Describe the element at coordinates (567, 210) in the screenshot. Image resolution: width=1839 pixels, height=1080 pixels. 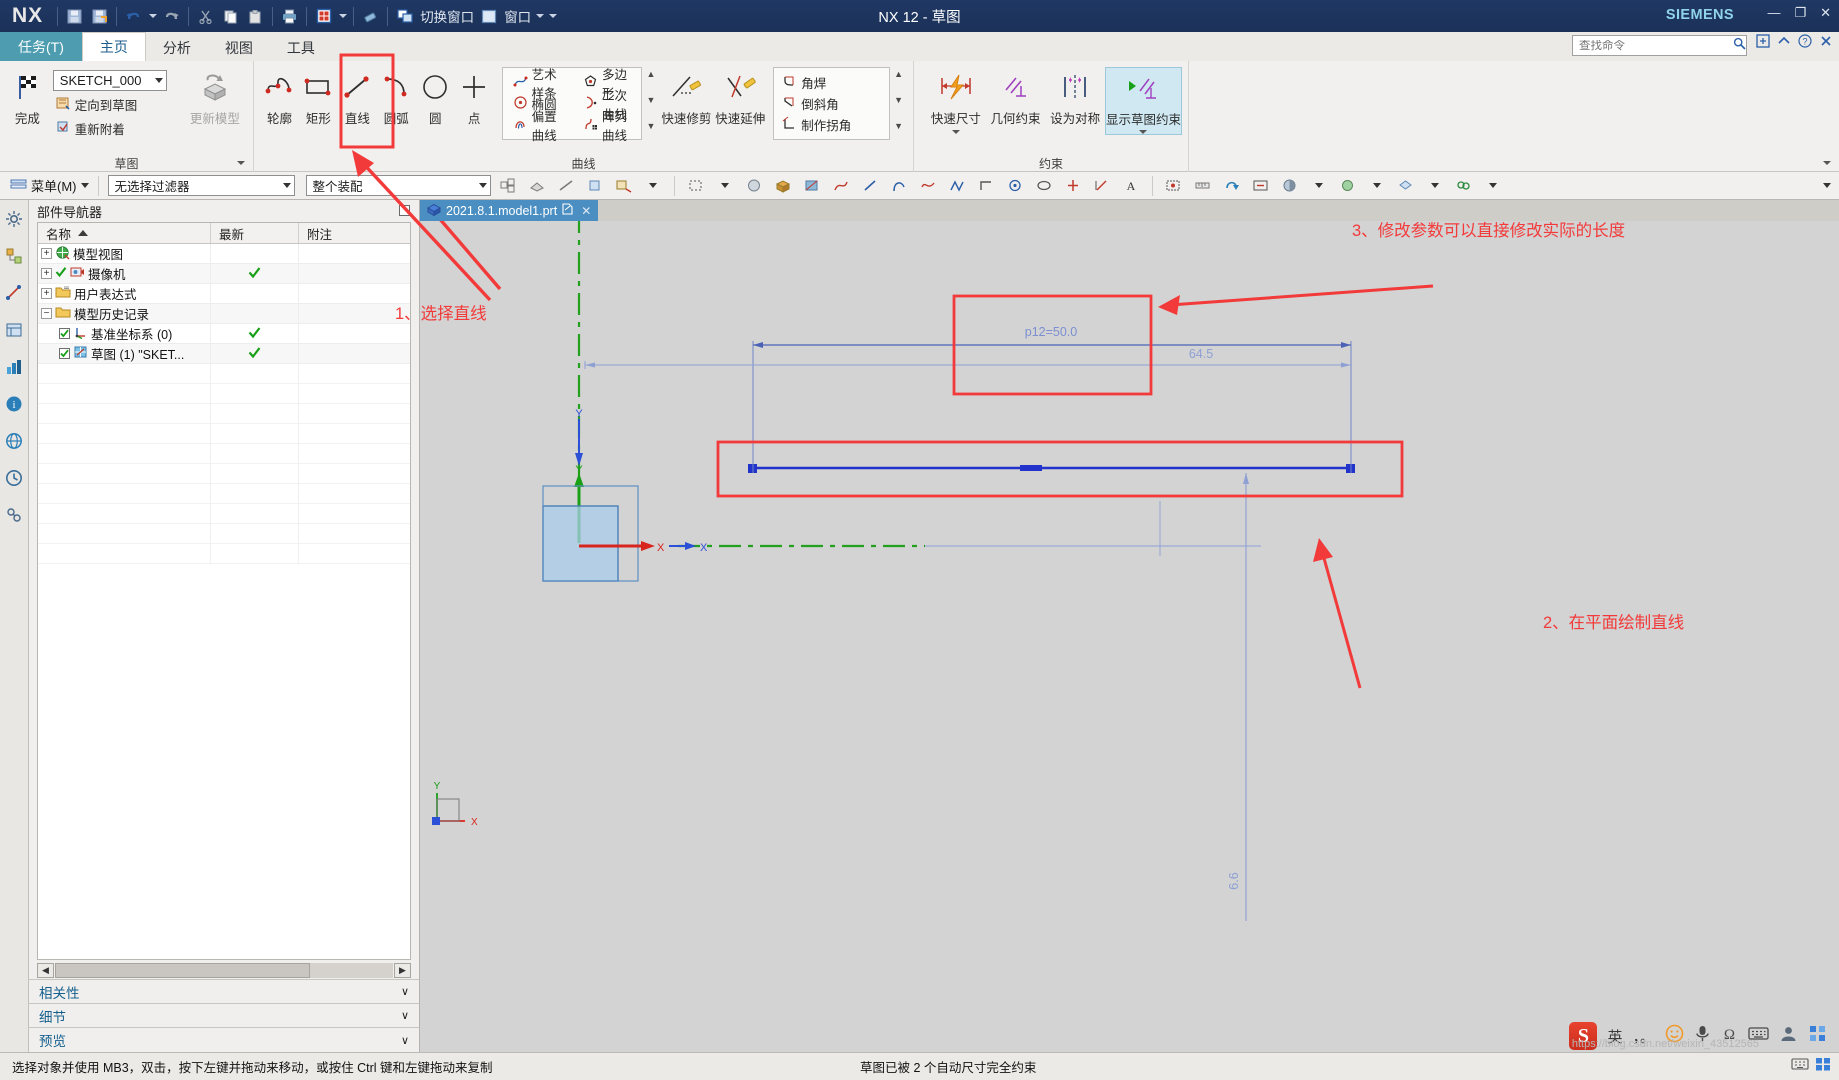
I see `edit-icon` at that location.